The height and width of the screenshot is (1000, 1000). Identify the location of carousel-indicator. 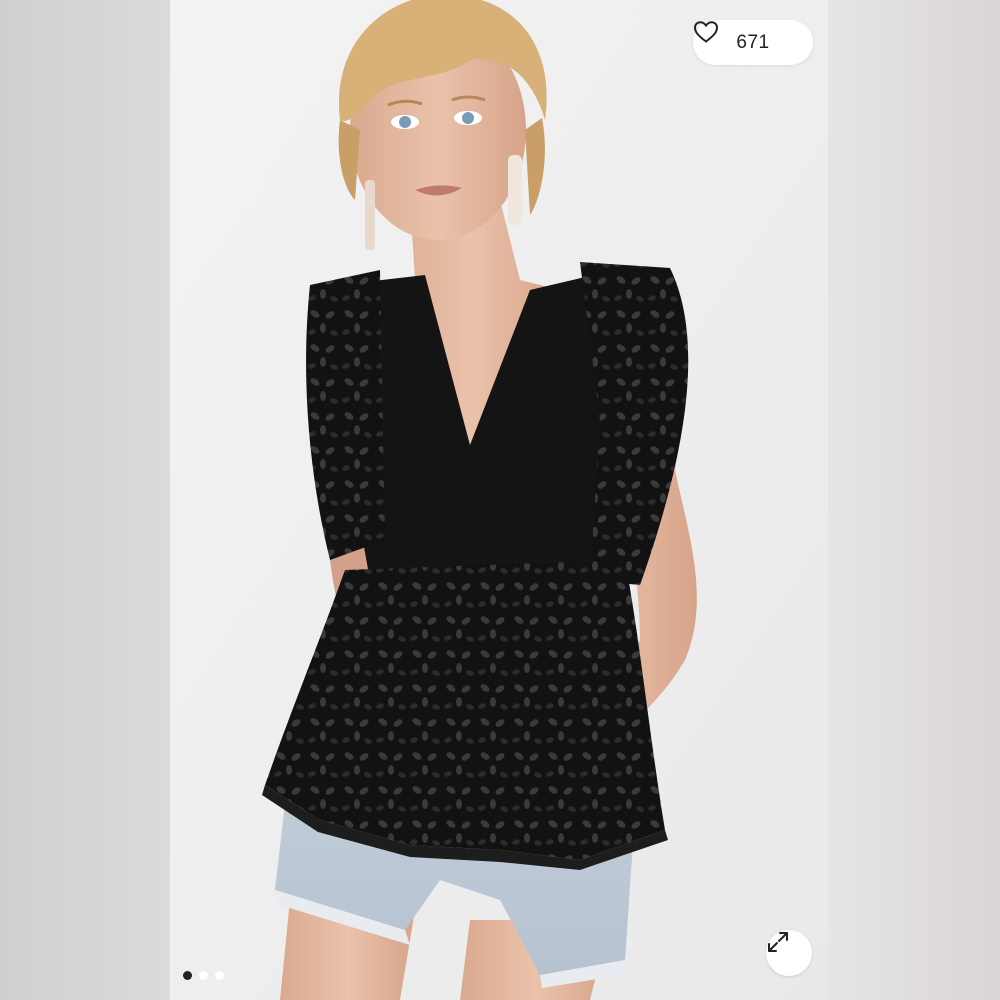
(203, 975).